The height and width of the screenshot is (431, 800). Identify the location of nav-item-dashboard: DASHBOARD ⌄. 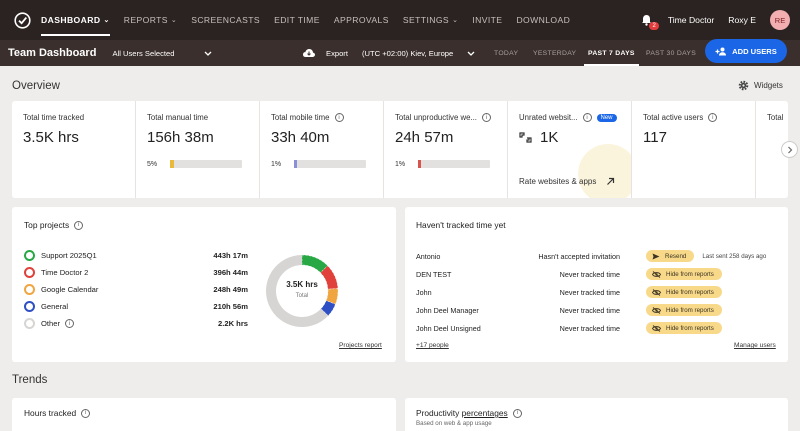
(75, 20).